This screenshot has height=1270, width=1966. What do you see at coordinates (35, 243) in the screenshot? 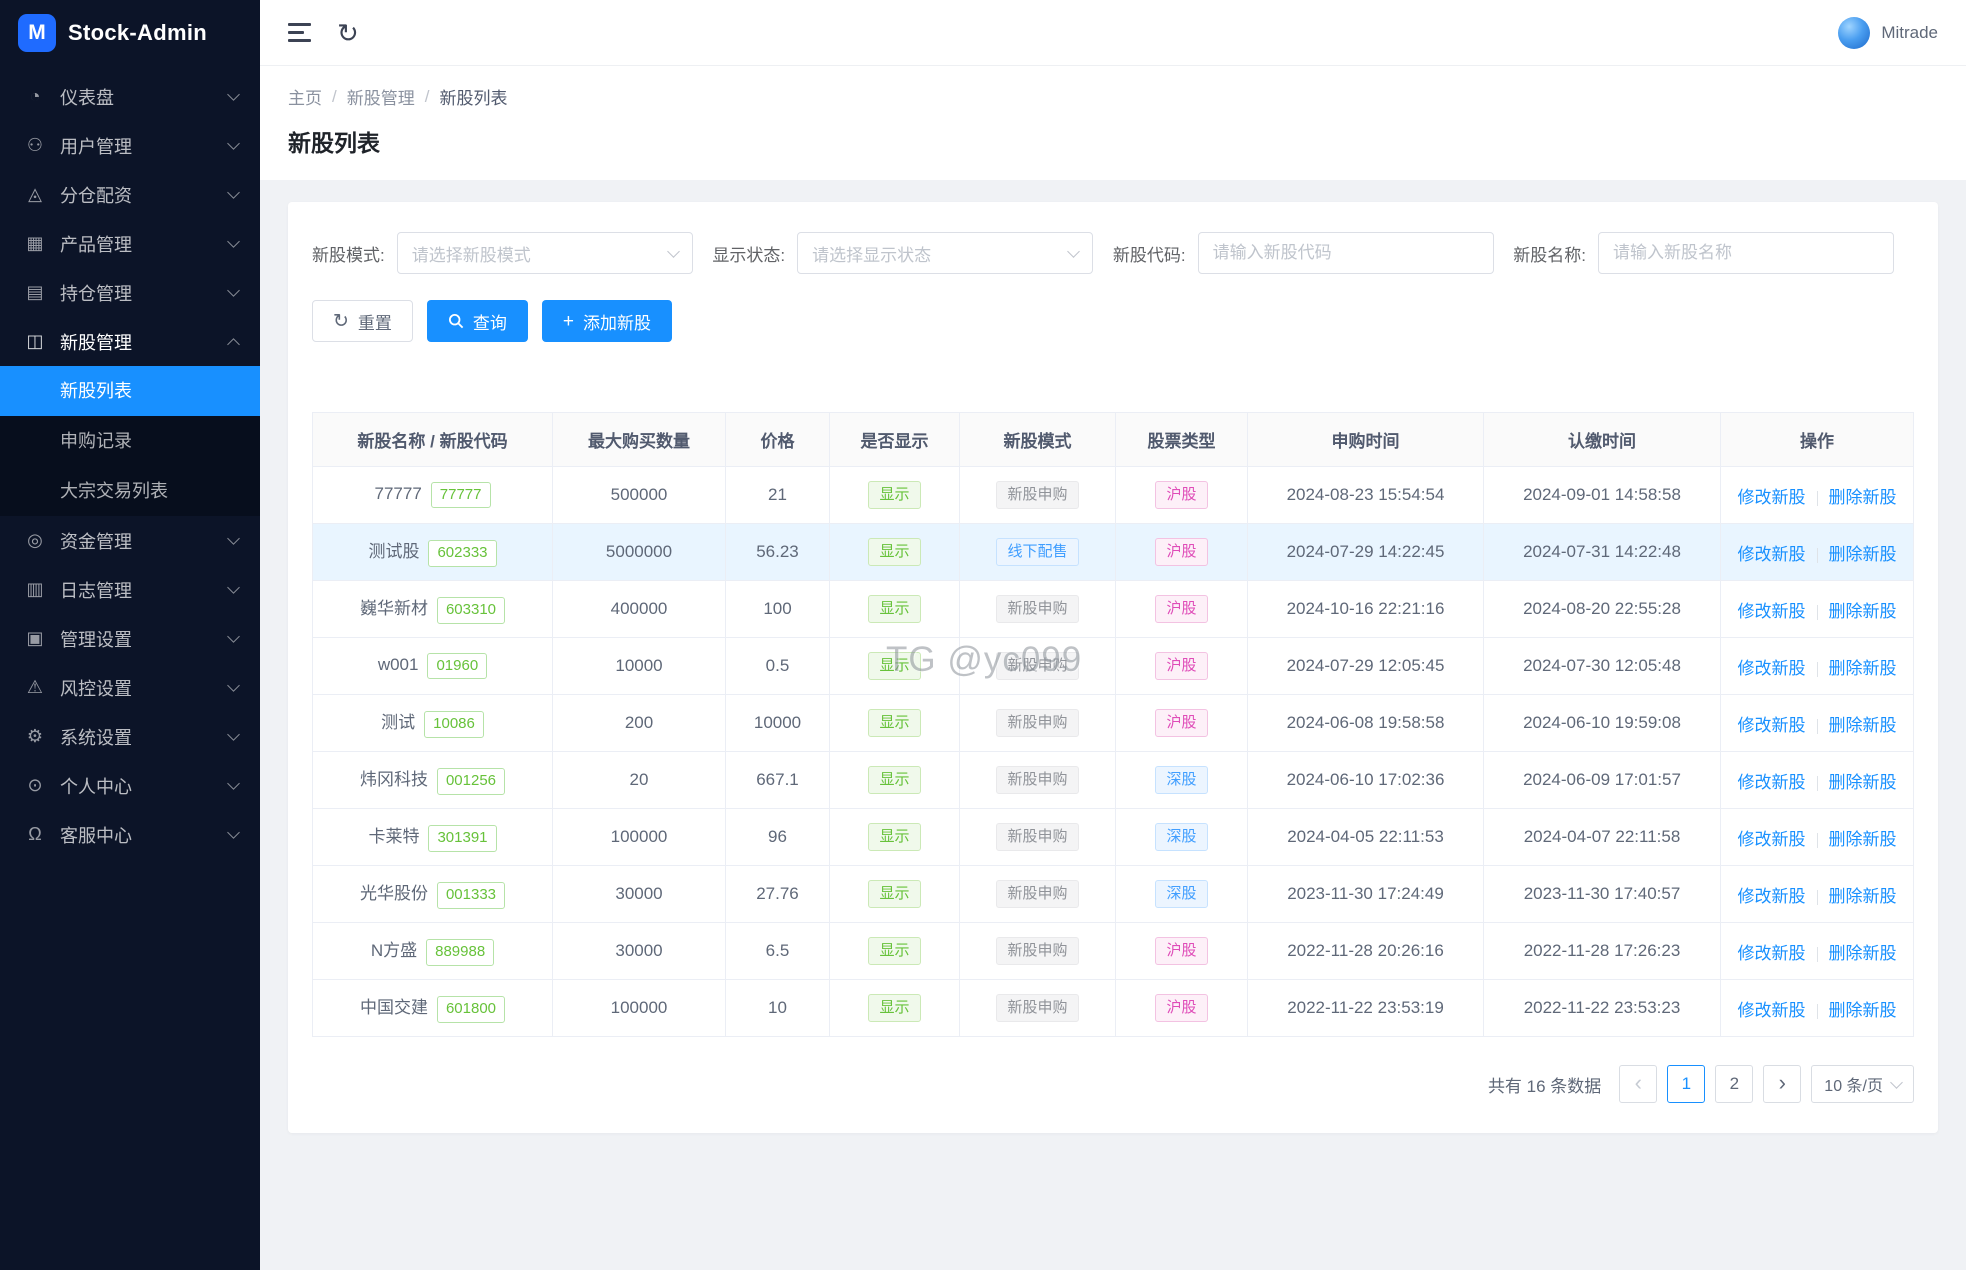
I see `menu-item-icon: ▦` at bounding box center [35, 243].